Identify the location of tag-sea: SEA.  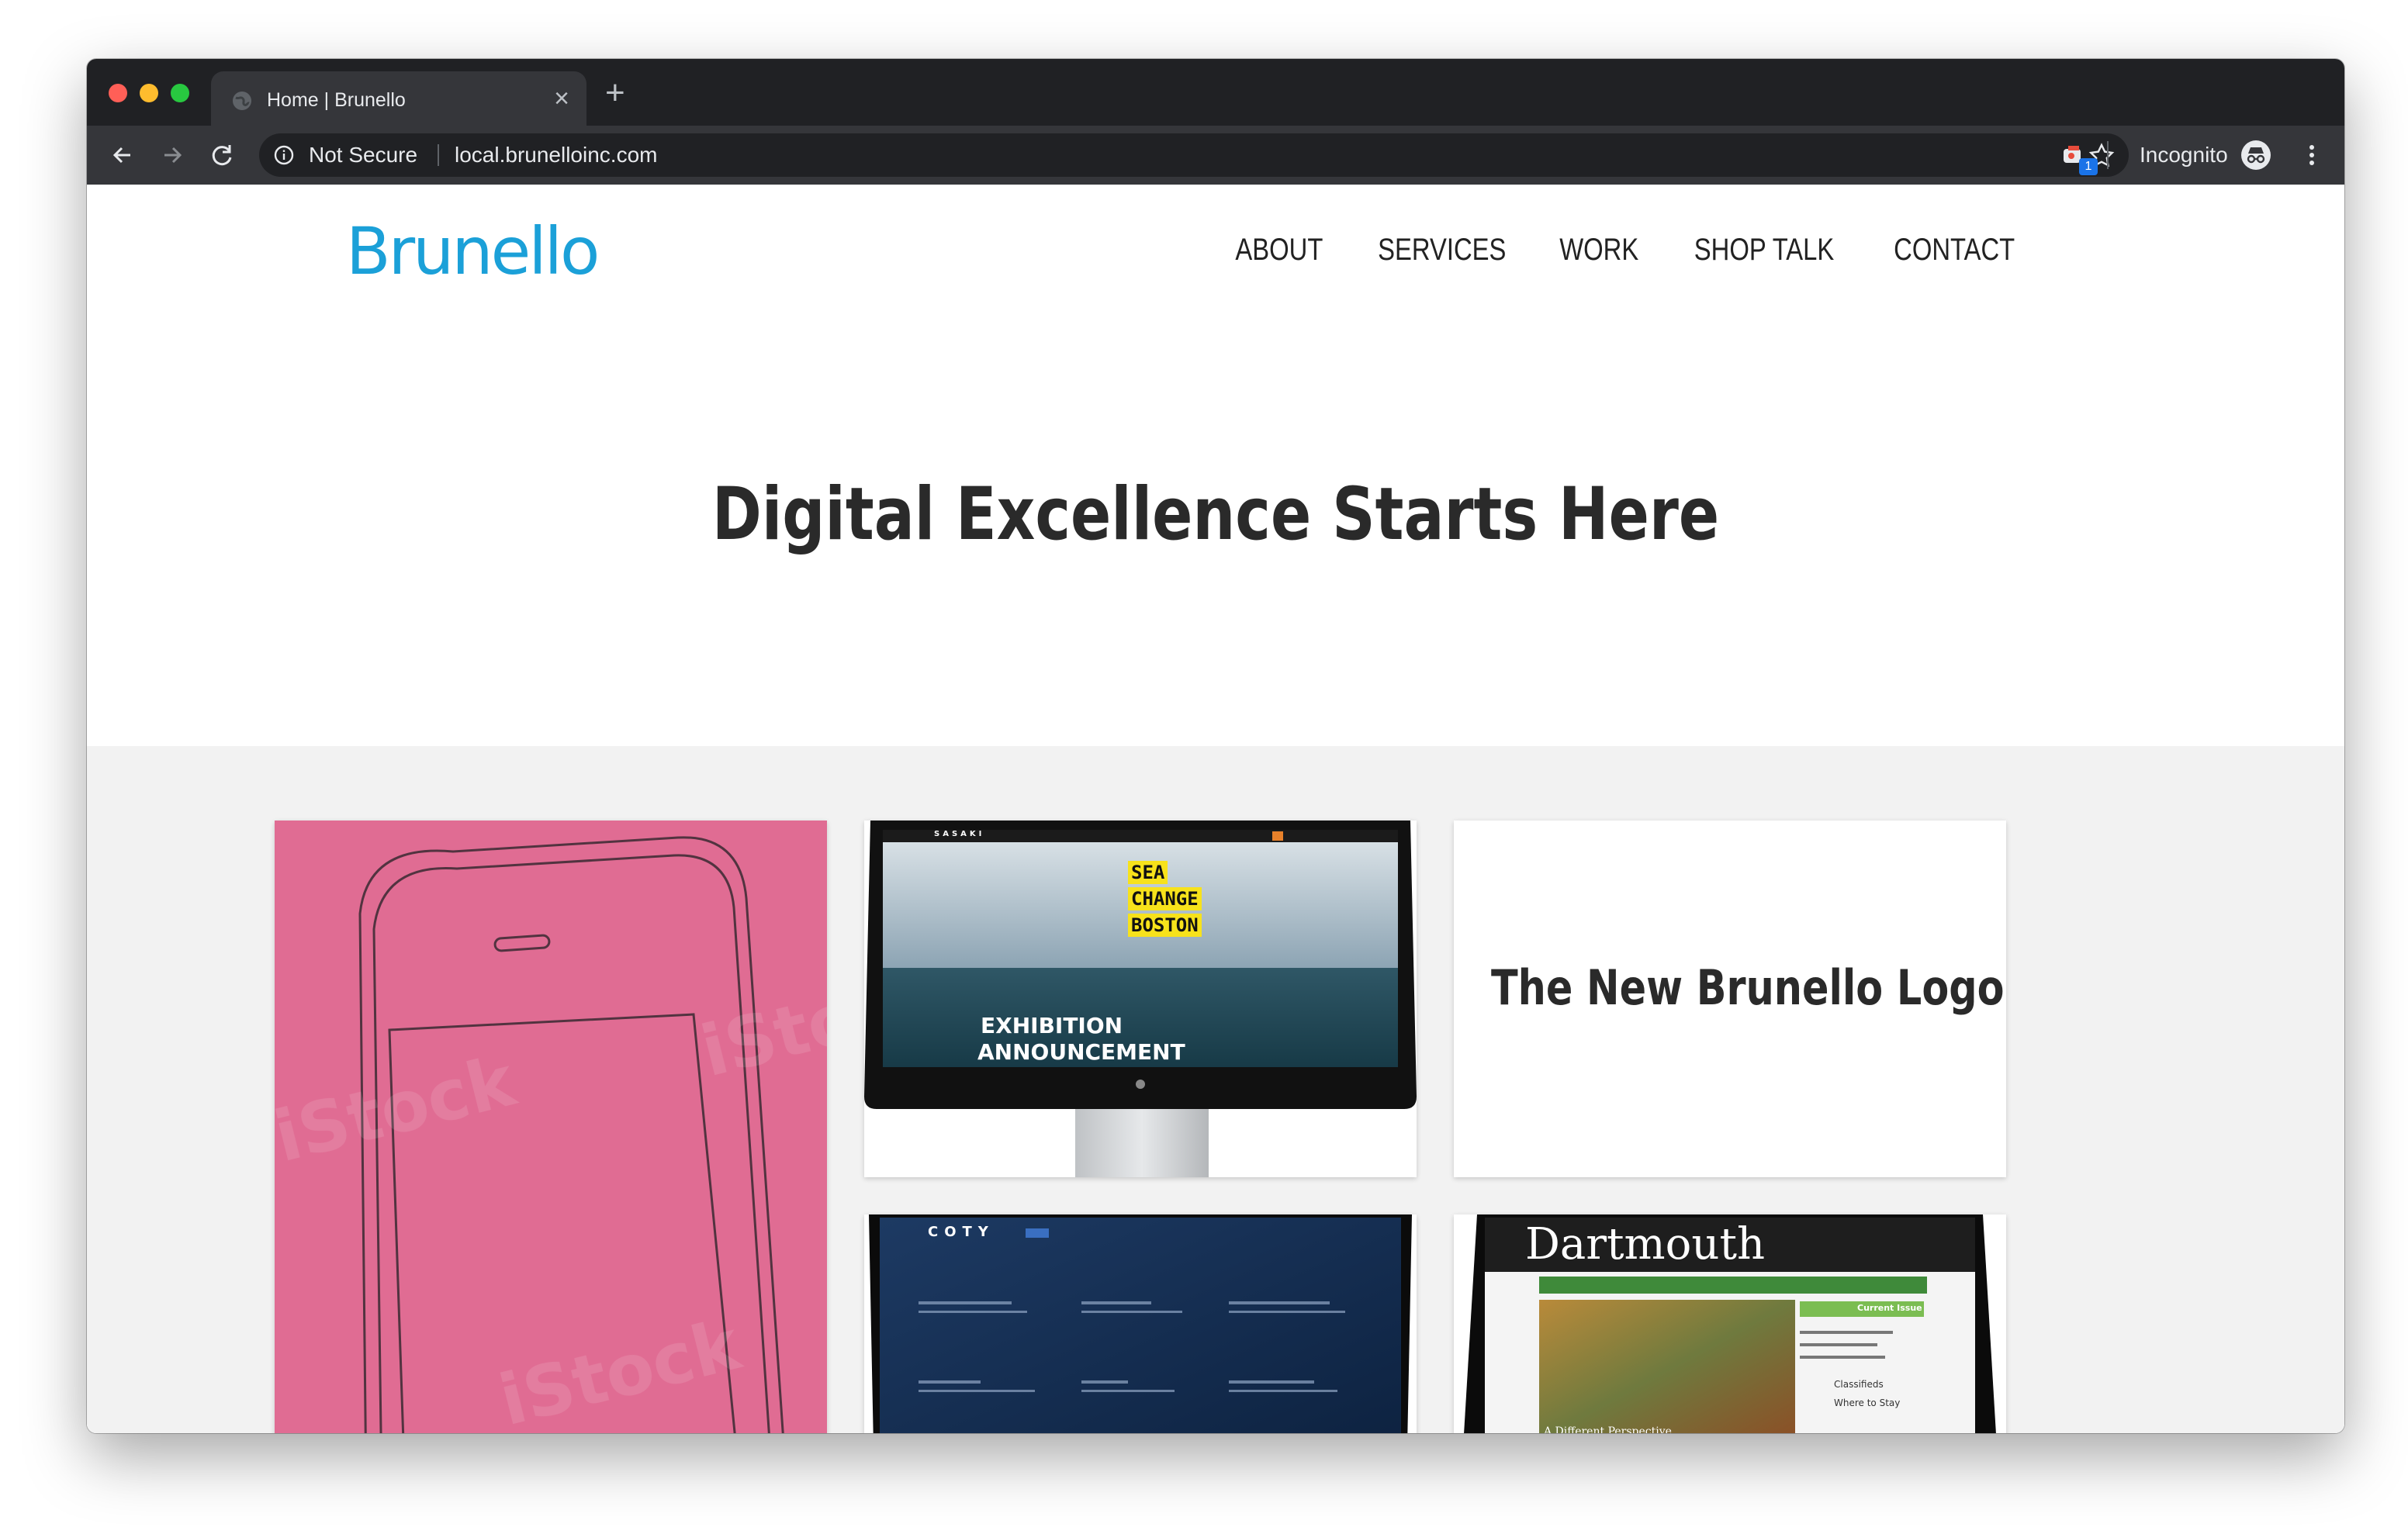
(1148, 872).